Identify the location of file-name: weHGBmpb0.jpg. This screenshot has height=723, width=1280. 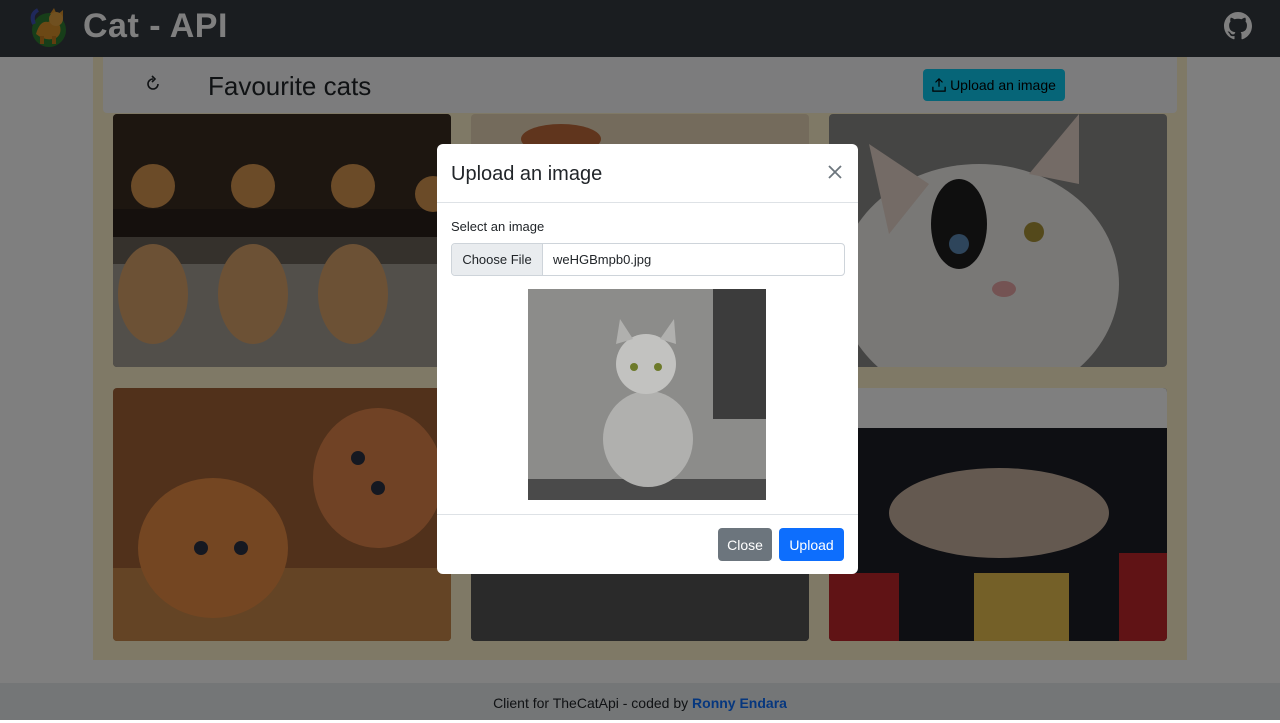
(602, 259).